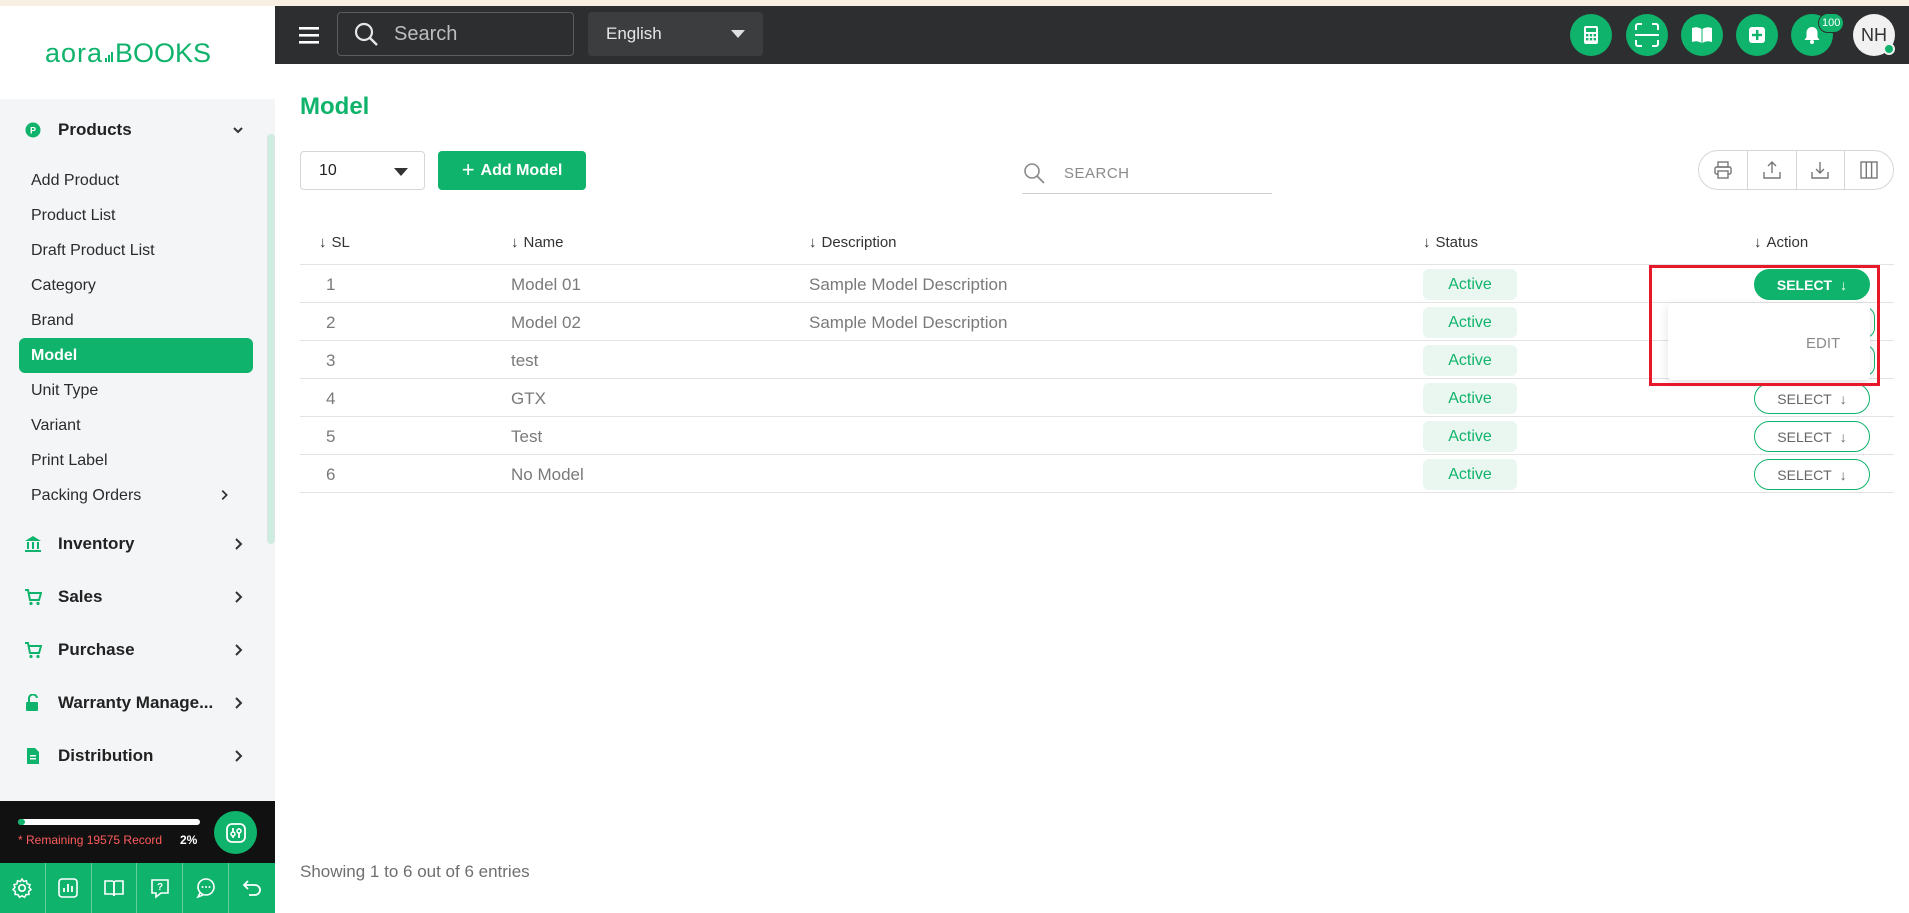 This screenshot has width=1909, height=913. What do you see at coordinates (1843, 474) in the screenshot?
I see `arrow-down-icon: ↓` at bounding box center [1843, 474].